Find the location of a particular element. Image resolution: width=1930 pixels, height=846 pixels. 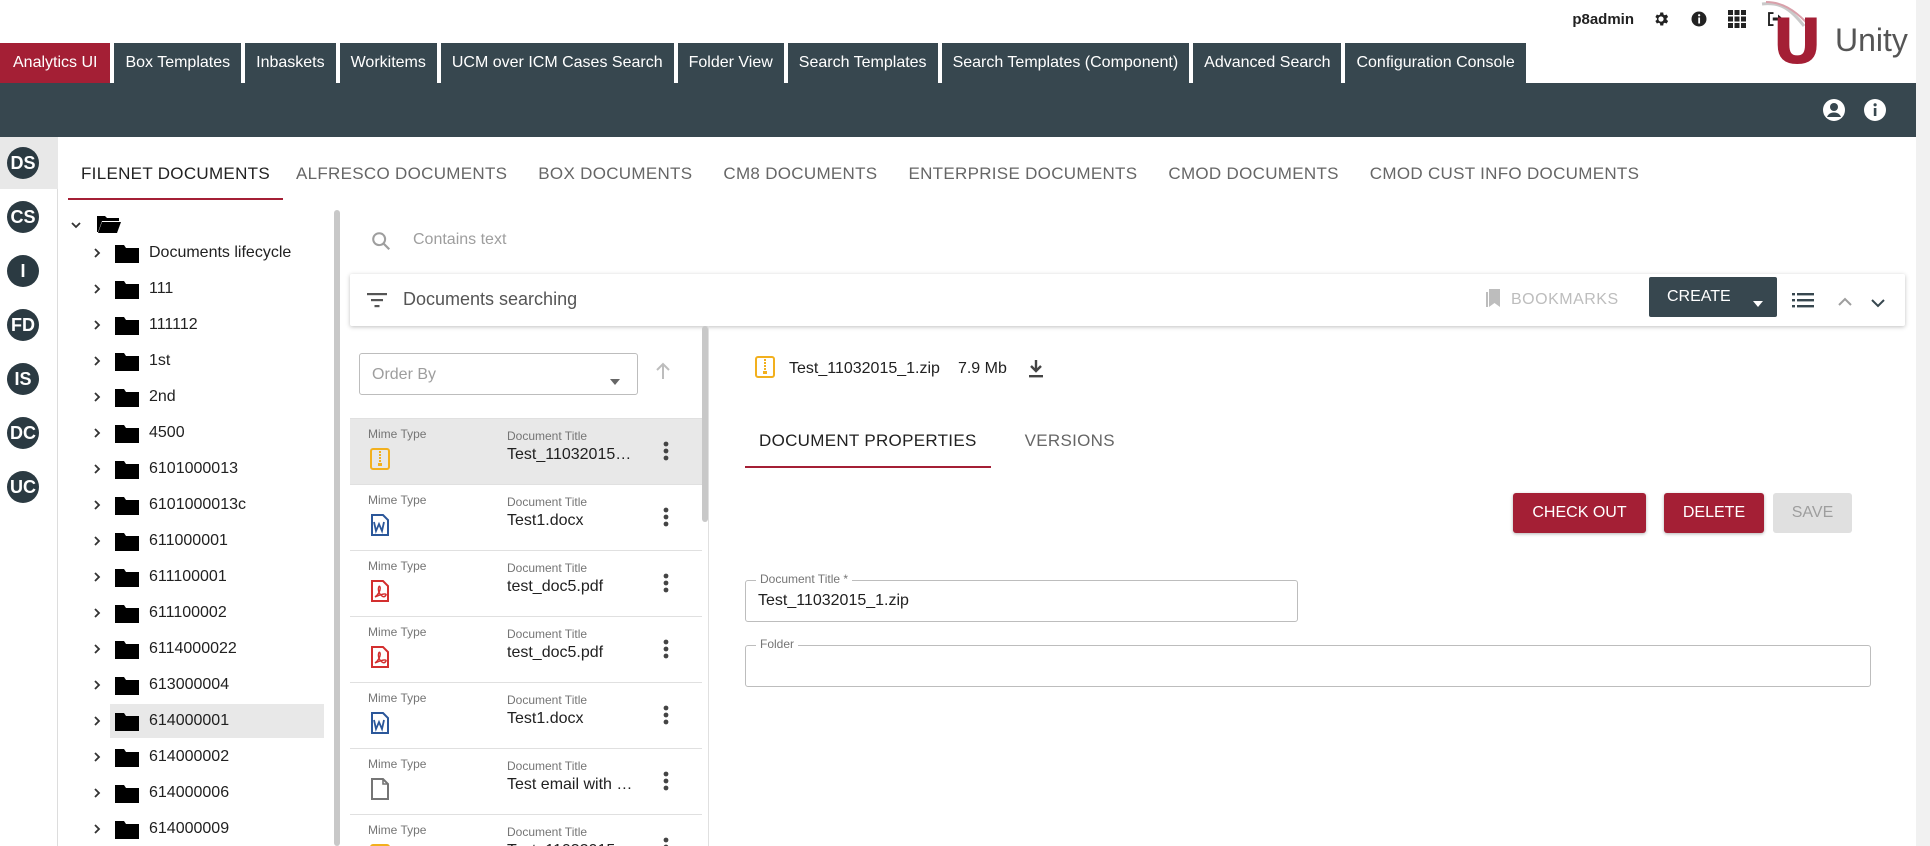

sort-ascending-icon is located at coordinates (663, 373).